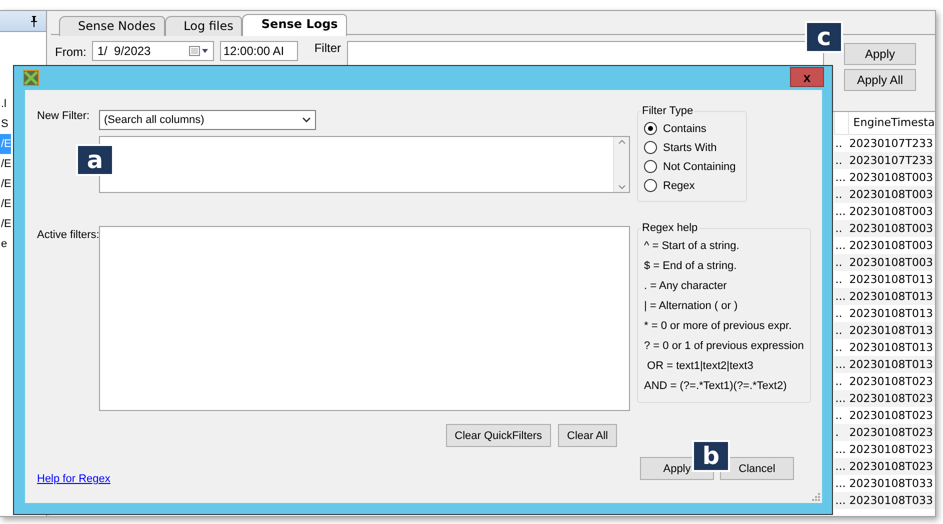 The image size is (943, 524). I want to click on date-field: 1/ 9/2023, so click(153, 51).